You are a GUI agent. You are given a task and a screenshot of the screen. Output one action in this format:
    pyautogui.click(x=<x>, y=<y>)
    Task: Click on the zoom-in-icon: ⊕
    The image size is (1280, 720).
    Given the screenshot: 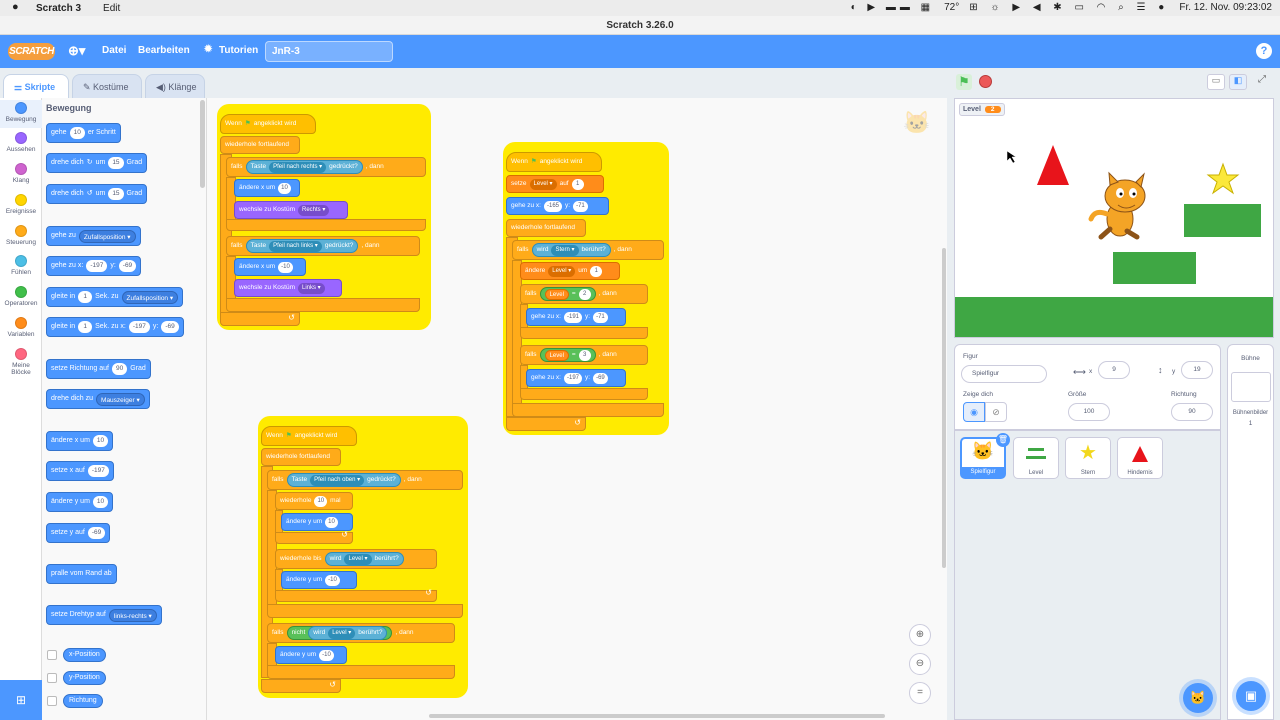 What is the action you would take?
    pyautogui.click(x=920, y=635)
    